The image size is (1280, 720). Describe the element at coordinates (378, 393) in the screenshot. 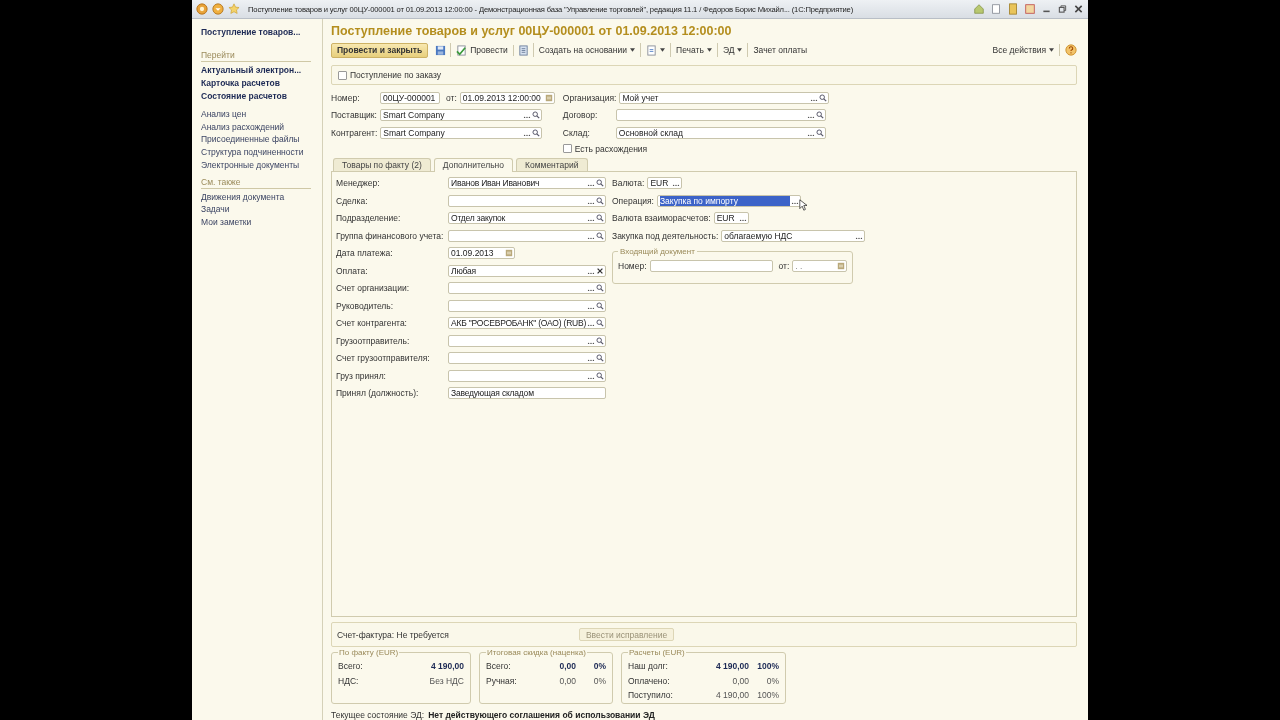

I see `field-label: Принял (должность):` at that location.